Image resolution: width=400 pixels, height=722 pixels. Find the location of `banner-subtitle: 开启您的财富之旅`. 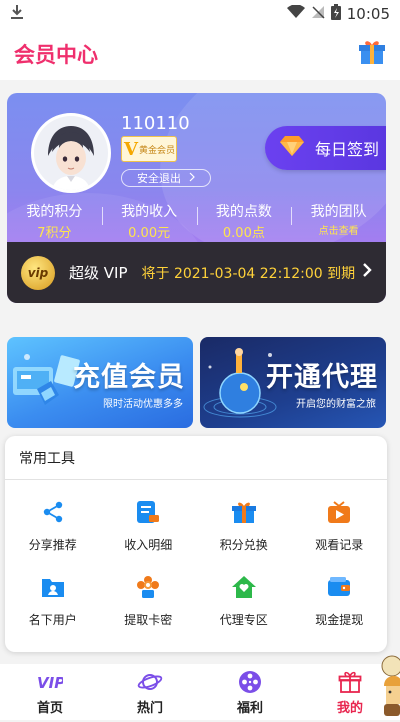

banner-subtitle: 开启您的财富之旅 is located at coordinates (336, 404).